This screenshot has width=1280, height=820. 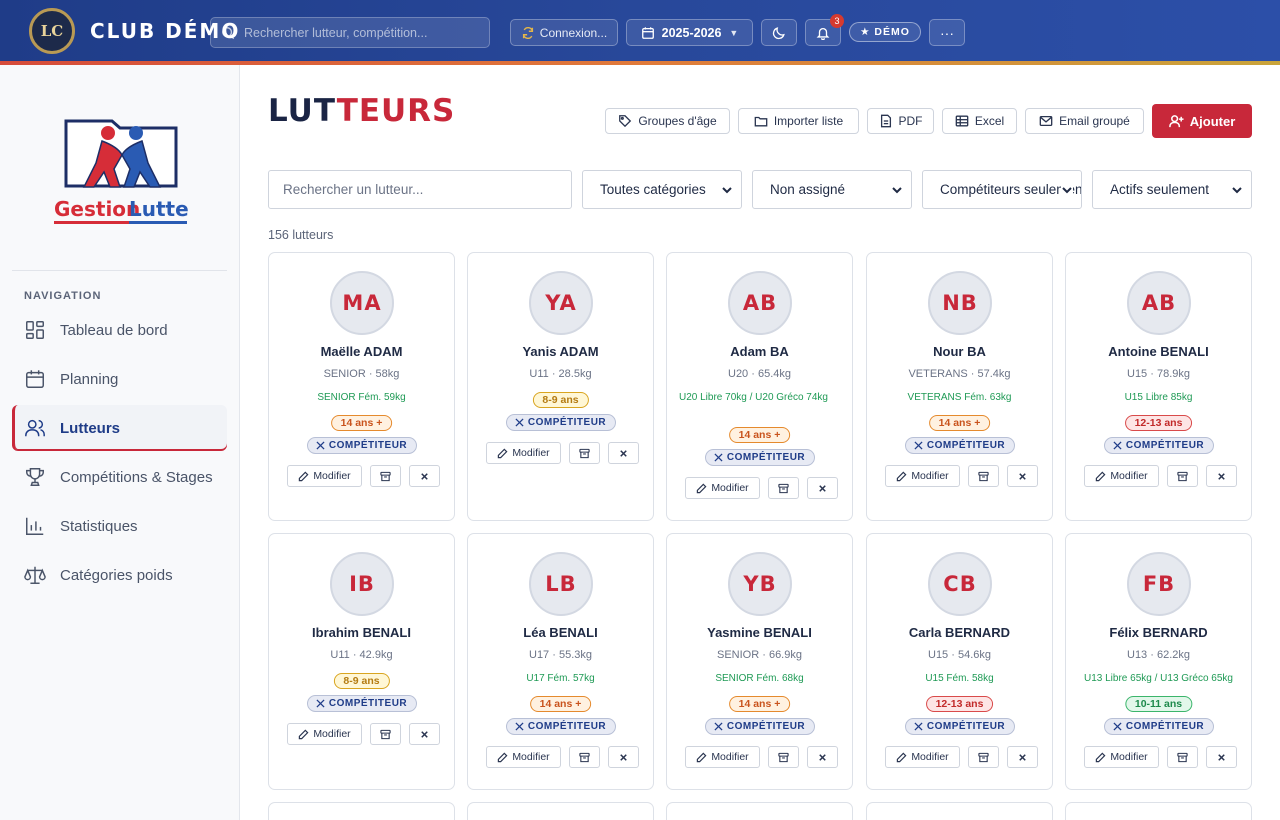 I want to click on weight-category: U13 Libre 65kg / U13 Gréco 65kg, so click(x=1158, y=678).